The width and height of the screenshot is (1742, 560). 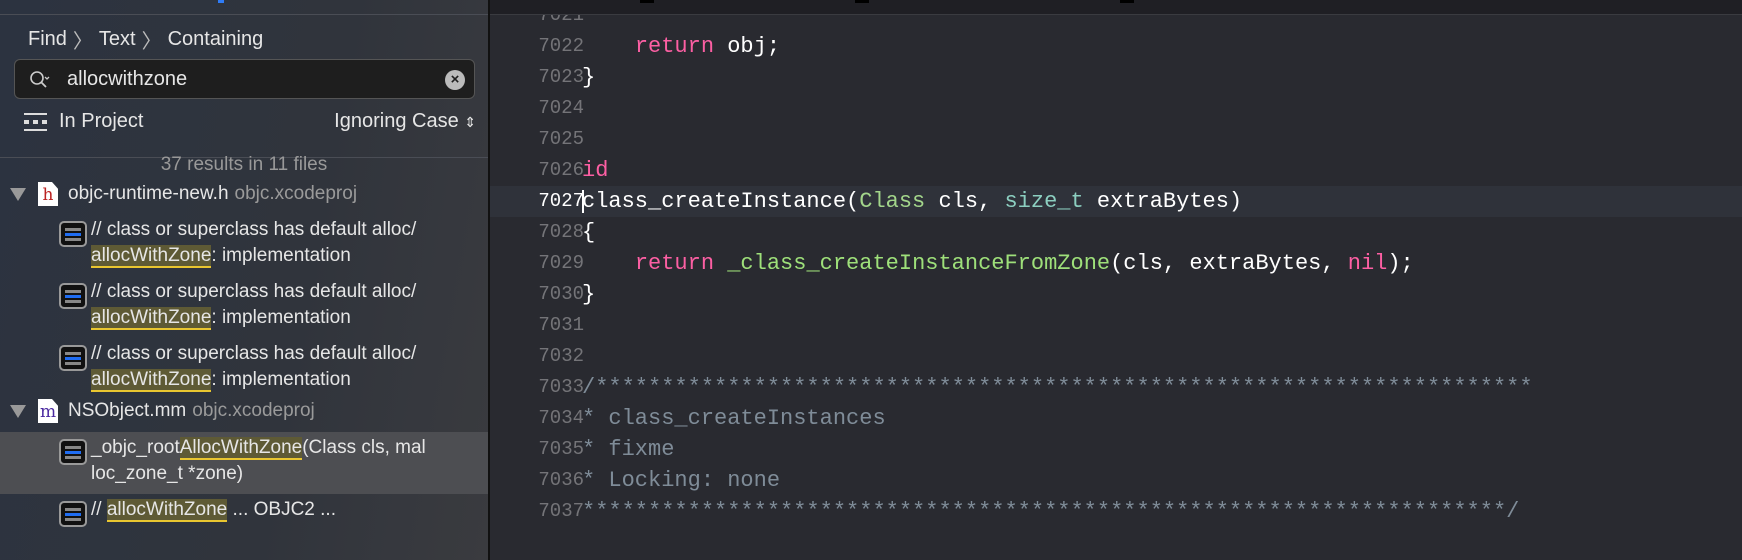 I want to click on file-row: m NSObject.mm objc.xcodeproj, so click(x=157, y=411).